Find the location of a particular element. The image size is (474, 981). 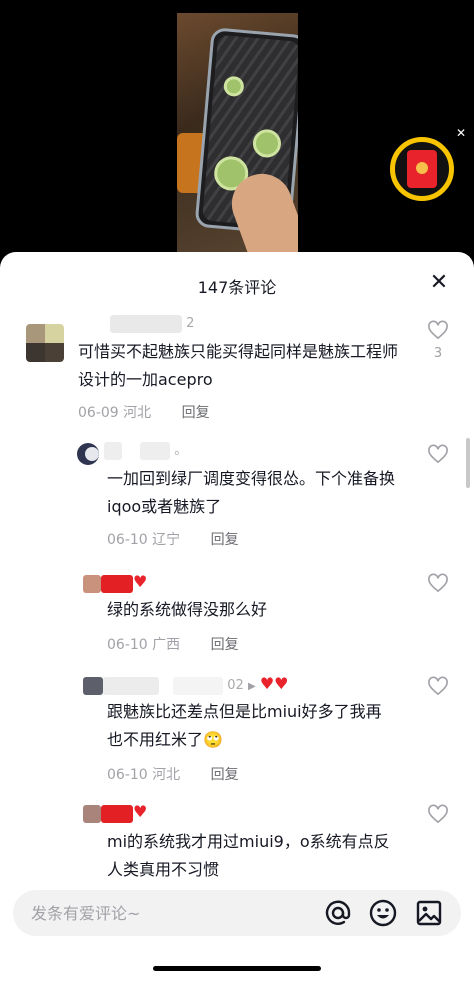

comment-meta: 06-10 辽宁 回复 is located at coordinates (173, 539).